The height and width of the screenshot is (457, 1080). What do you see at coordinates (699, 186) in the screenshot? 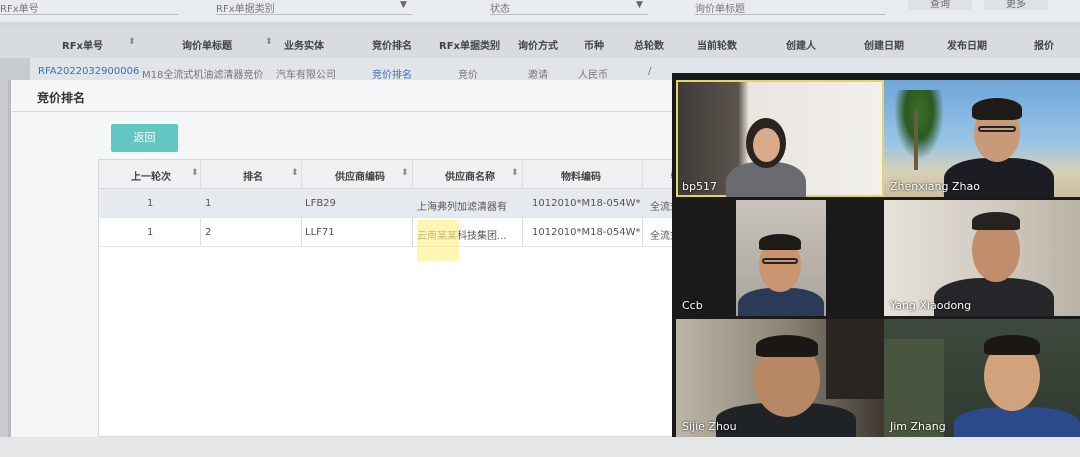
I see `participant-name: bp517` at bounding box center [699, 186].